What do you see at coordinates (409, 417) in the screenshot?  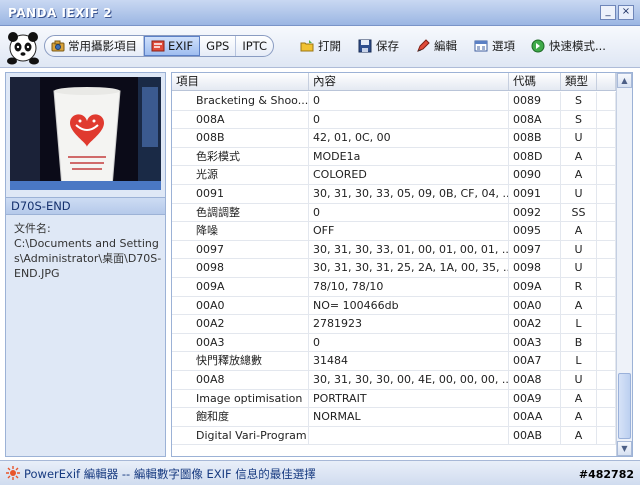 I see `cell-content: NORMAL` at bounding box center [409, 417].